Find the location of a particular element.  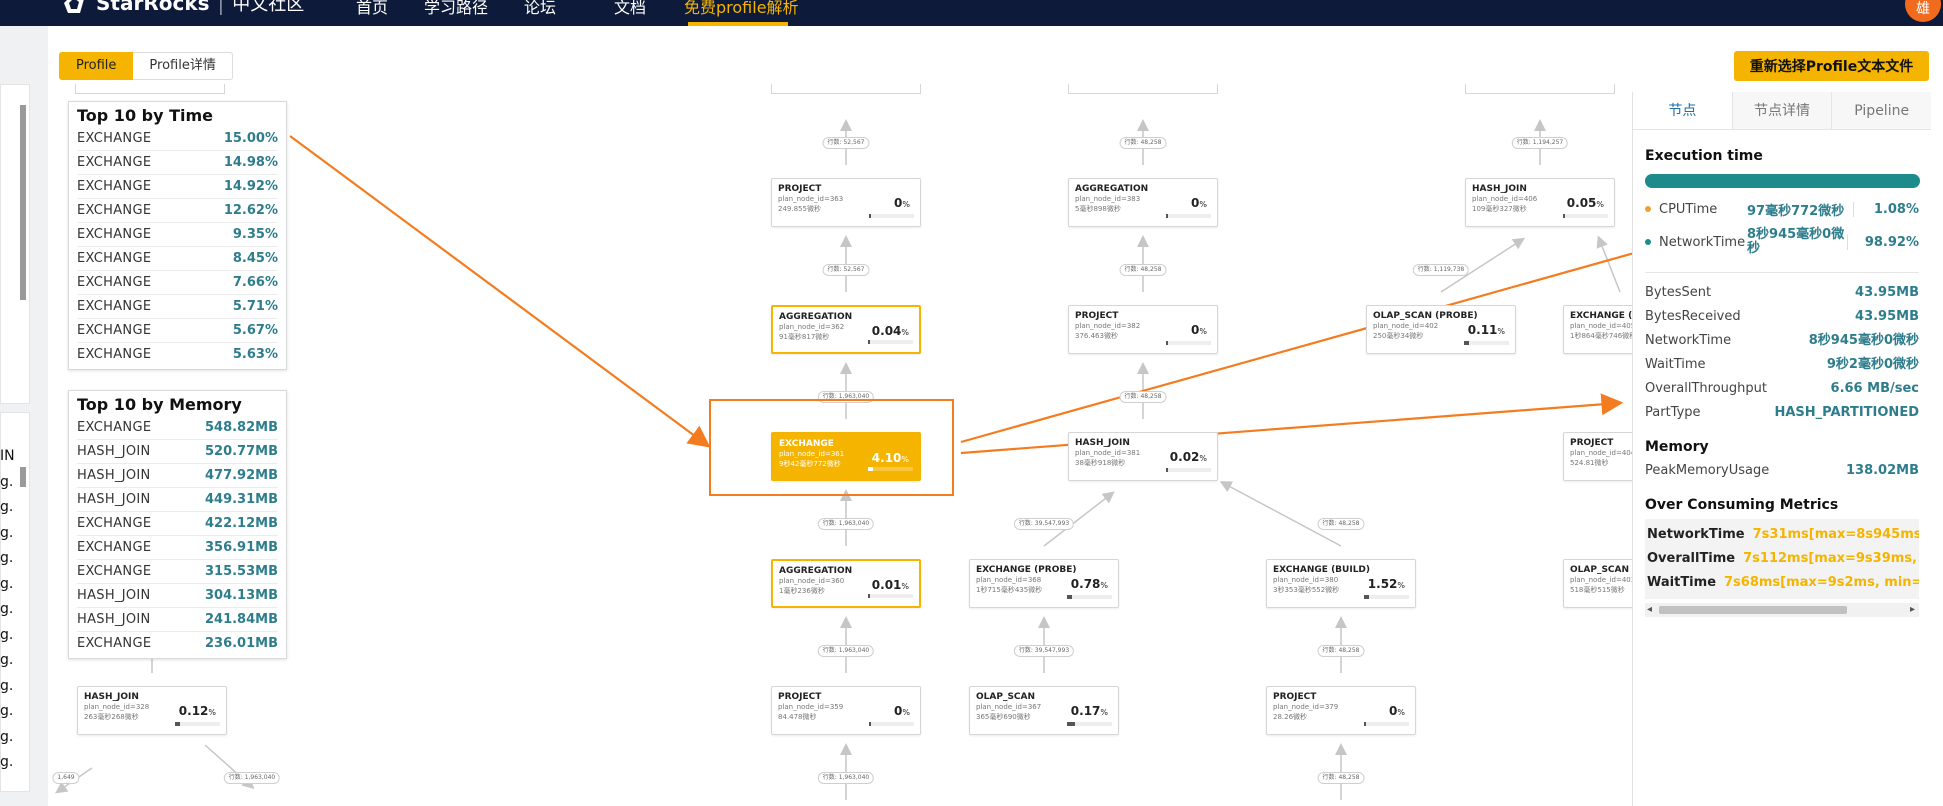

cpu-time-label: CPUTime is located at coordinates (1688, 209).